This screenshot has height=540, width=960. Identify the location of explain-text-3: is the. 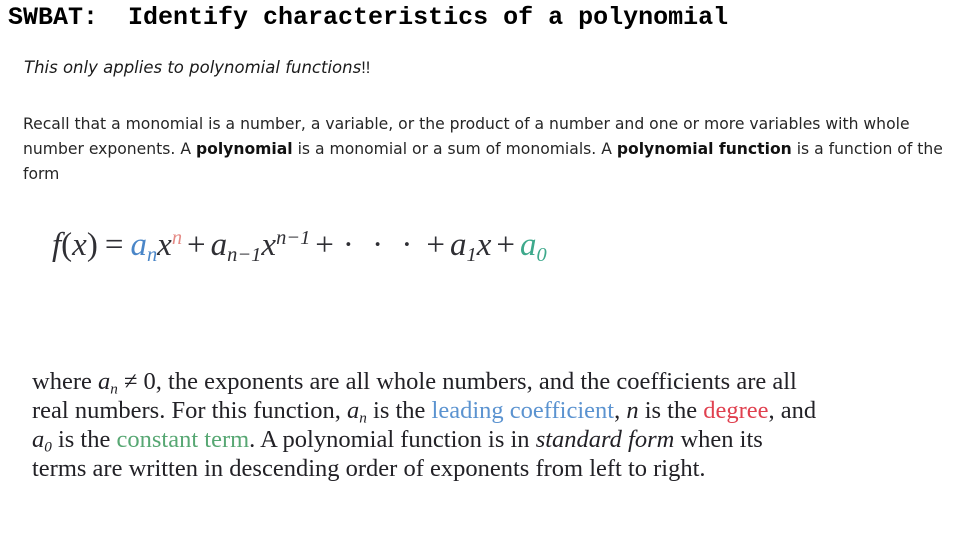
(399, 410).